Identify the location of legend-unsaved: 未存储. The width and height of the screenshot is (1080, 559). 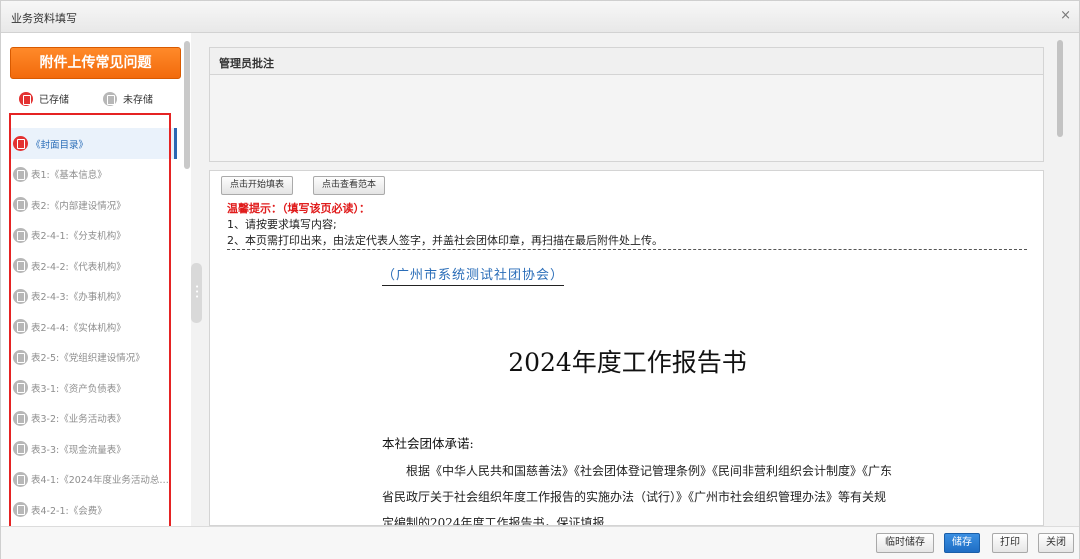
(128, 98).